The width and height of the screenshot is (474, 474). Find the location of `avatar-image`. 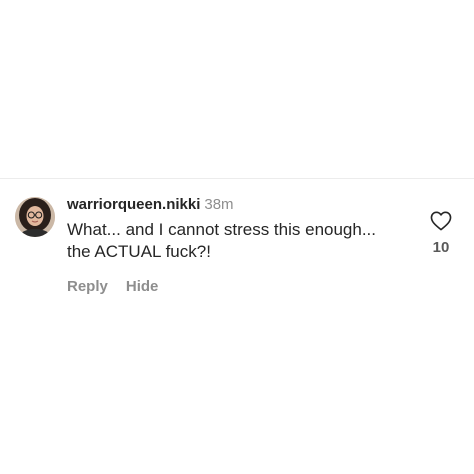

avatar-image is located at coordinates (35, 217).